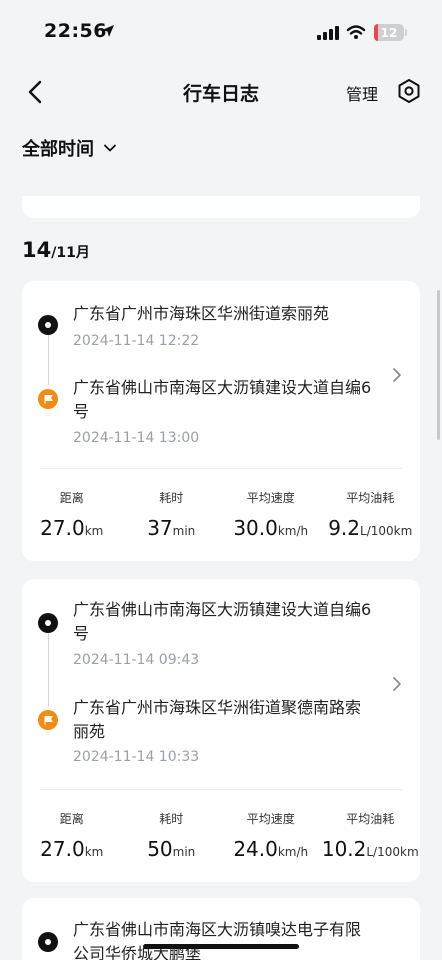 This screenshot has width=442, height=960. What do you see at coordinates (37, 250) in the screenshot?
I see `date-day: 14` at bounding box center [37, 250].